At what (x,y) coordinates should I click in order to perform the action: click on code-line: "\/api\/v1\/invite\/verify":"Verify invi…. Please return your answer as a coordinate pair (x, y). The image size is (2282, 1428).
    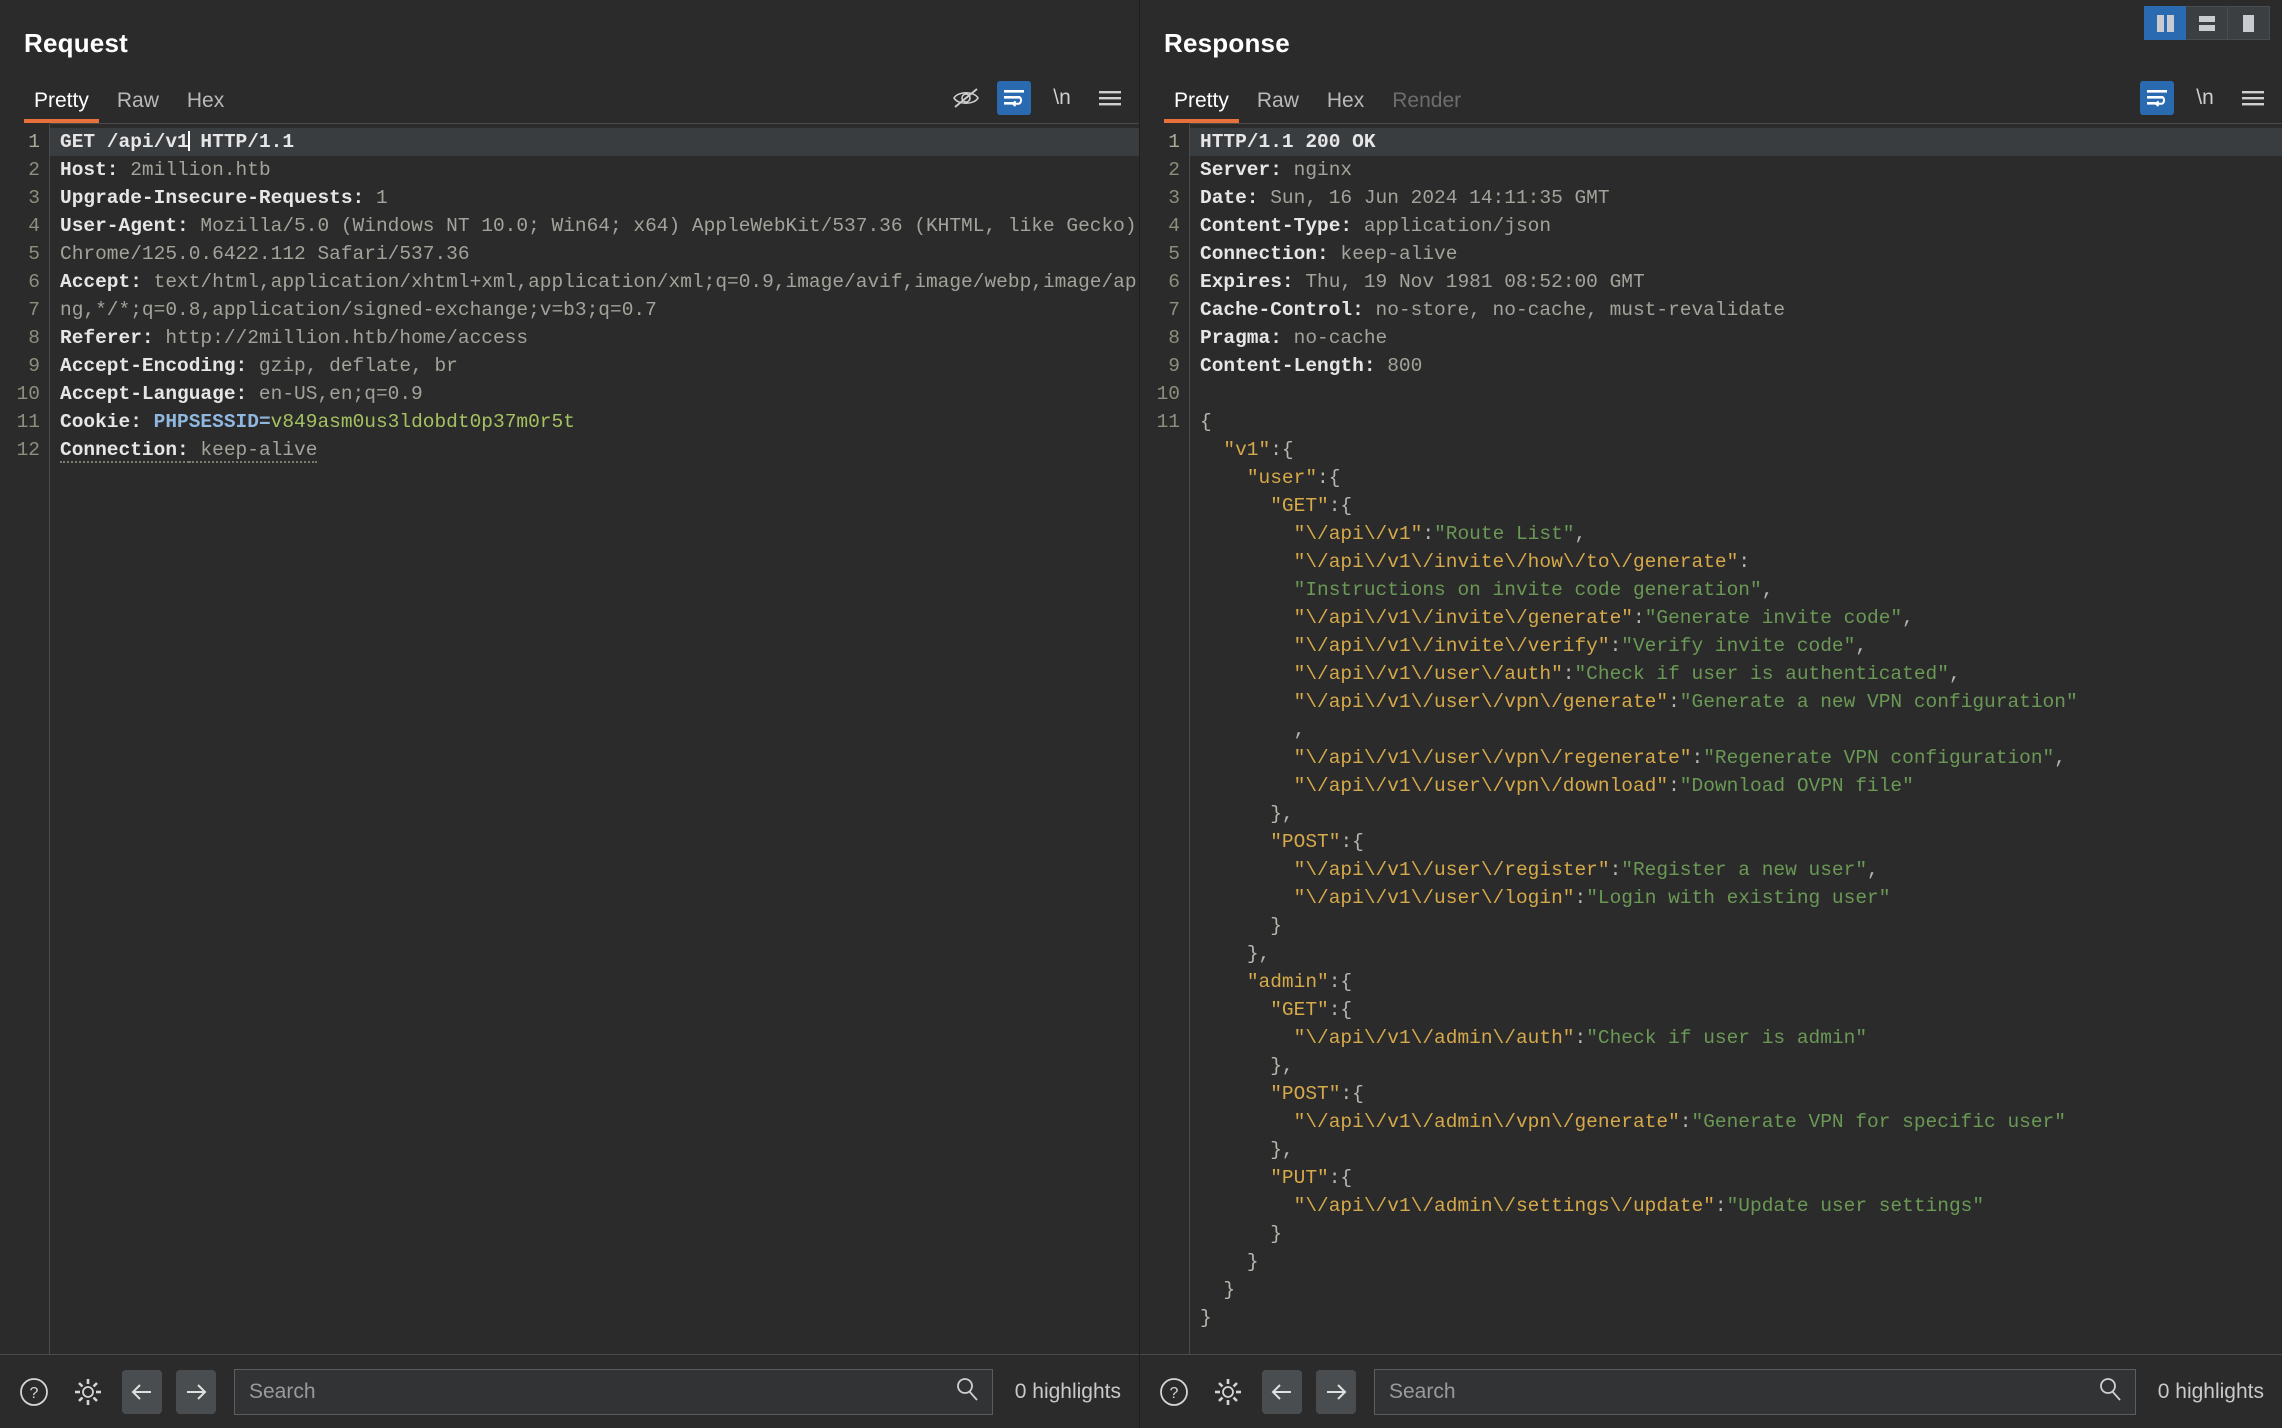
    Looking at the image, I should click on (1741, 646).